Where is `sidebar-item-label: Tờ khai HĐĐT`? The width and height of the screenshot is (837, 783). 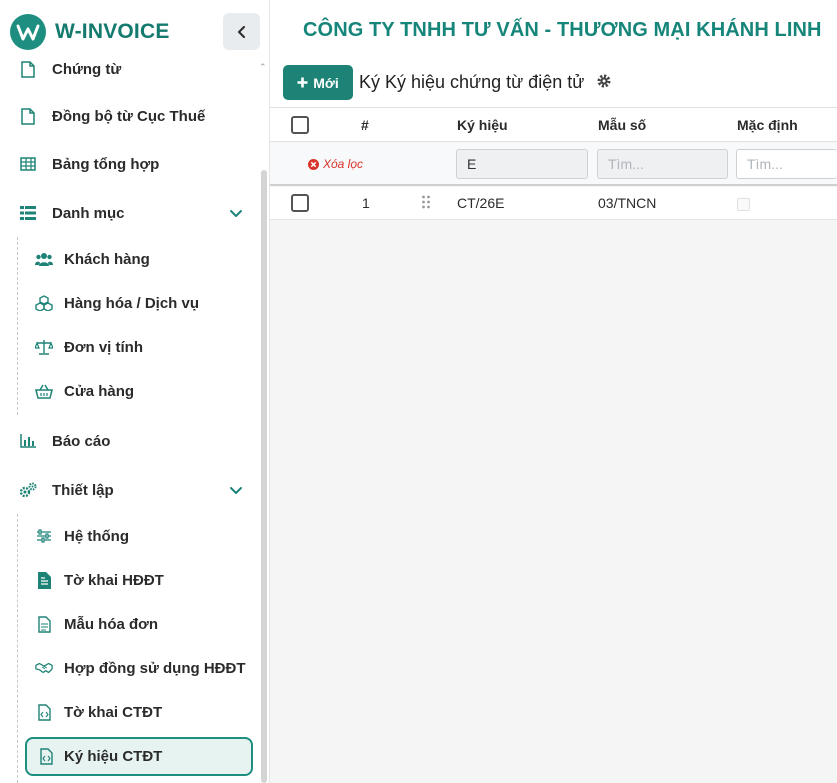
sidebar-item-label: Tờ khai HĐĐT is located at coordinates (114, 580).